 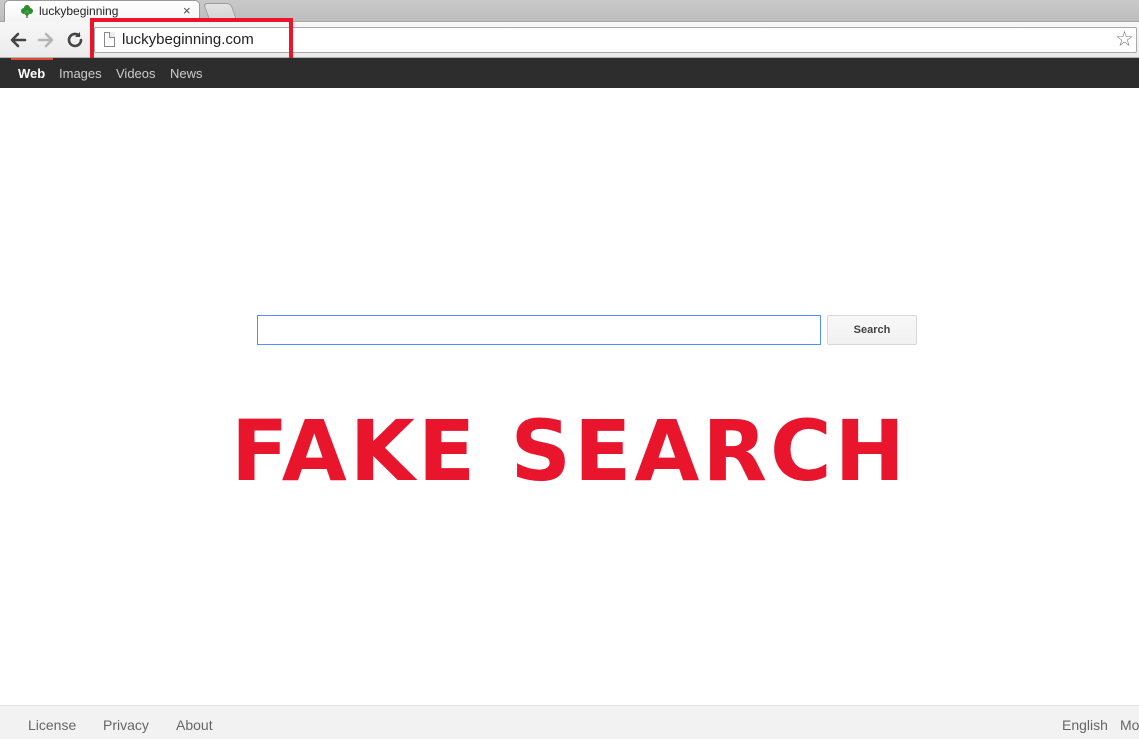 I want to click on footer: License Privacy About English Mo, so click(x=569, y=722).